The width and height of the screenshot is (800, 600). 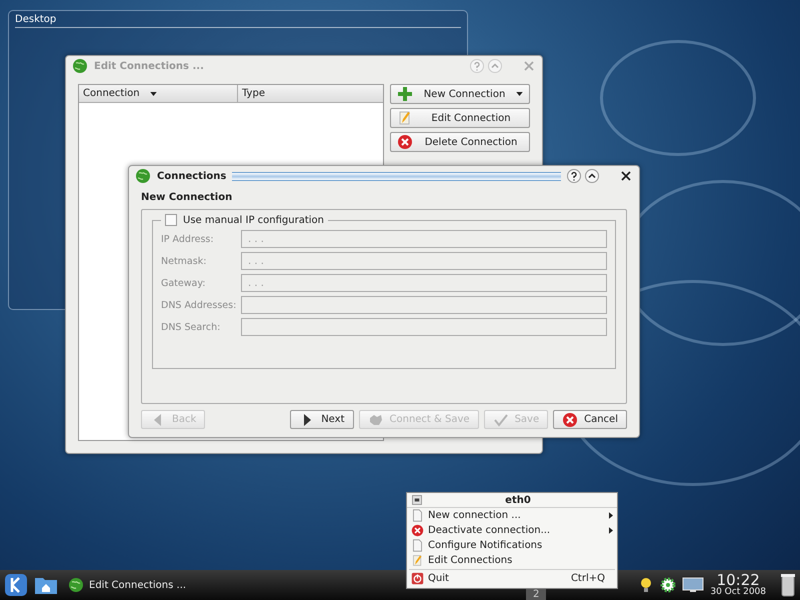 What do you see at coordinates (158, 93) in the screenshot?
I see `column-header: Connection` at bounding box center [158, 93].